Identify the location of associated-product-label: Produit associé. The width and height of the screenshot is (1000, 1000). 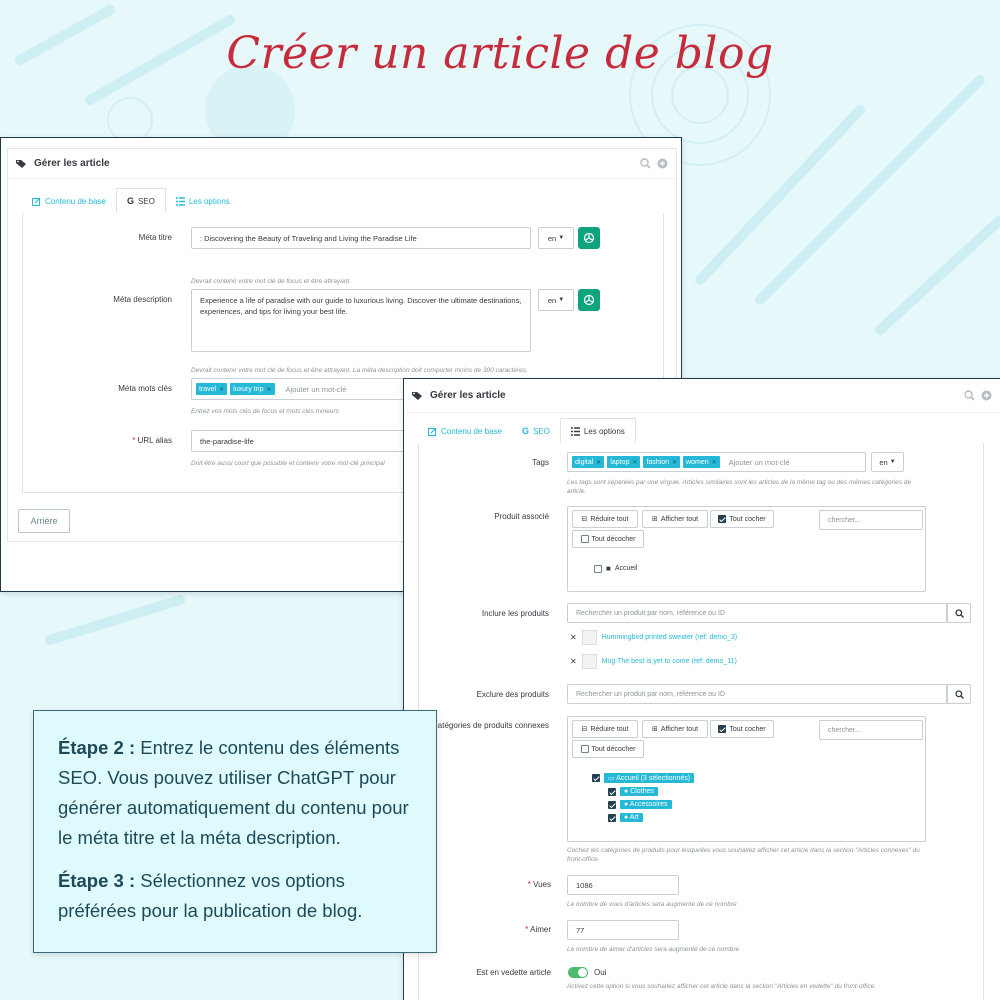
(521, 516).